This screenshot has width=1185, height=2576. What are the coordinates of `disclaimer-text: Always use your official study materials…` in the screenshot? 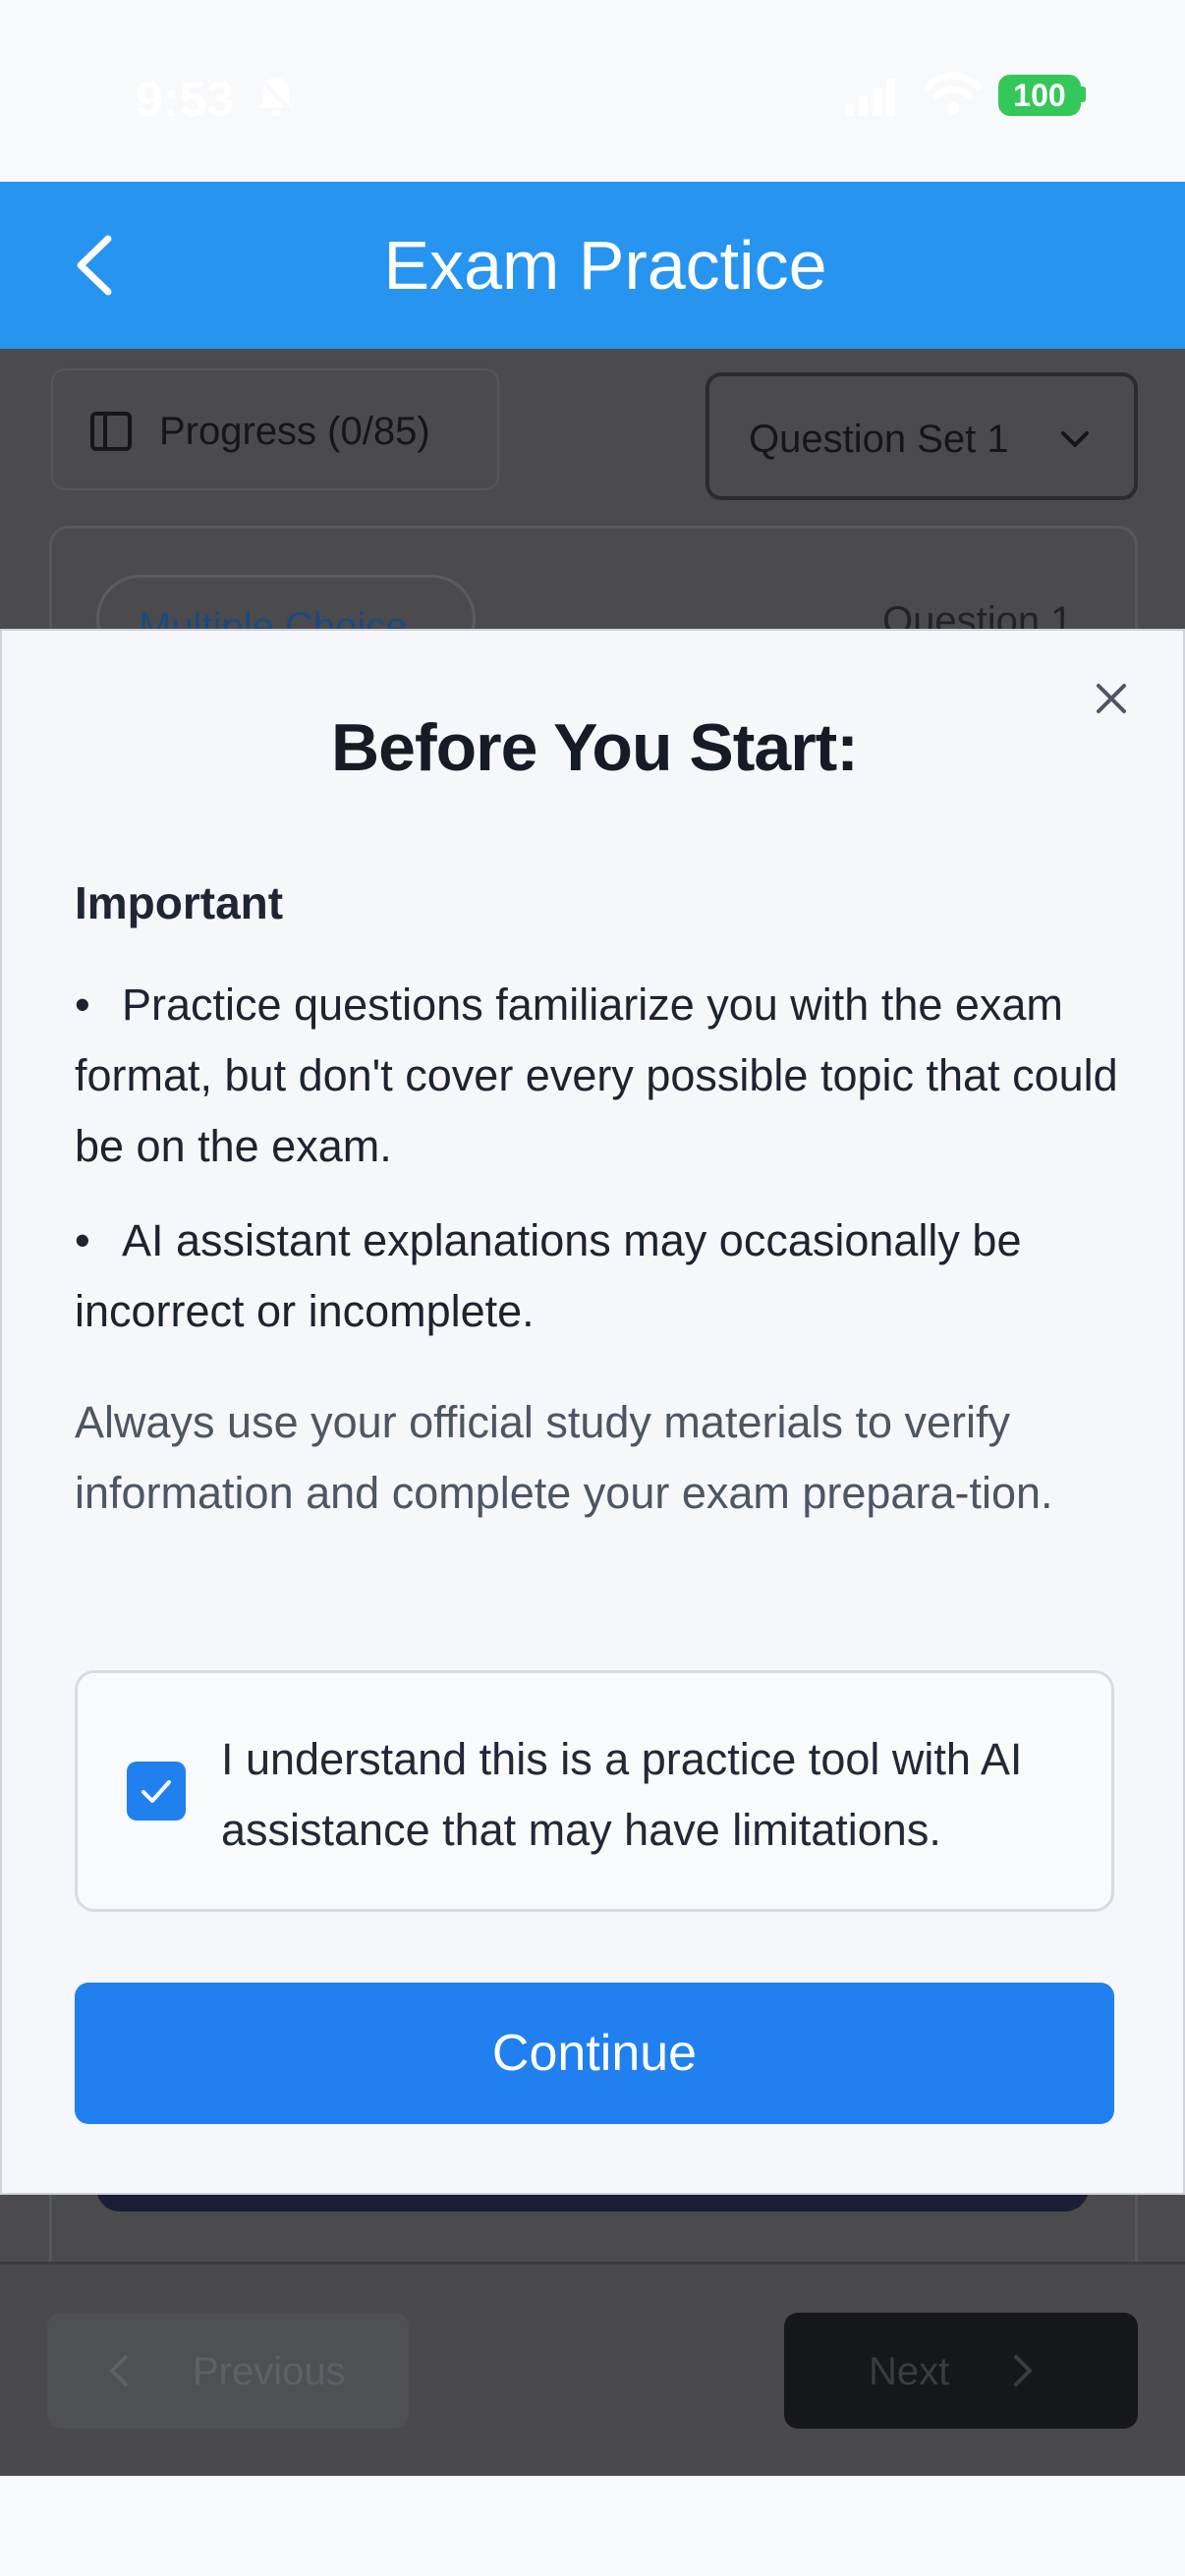 It's located at (564, 1457).